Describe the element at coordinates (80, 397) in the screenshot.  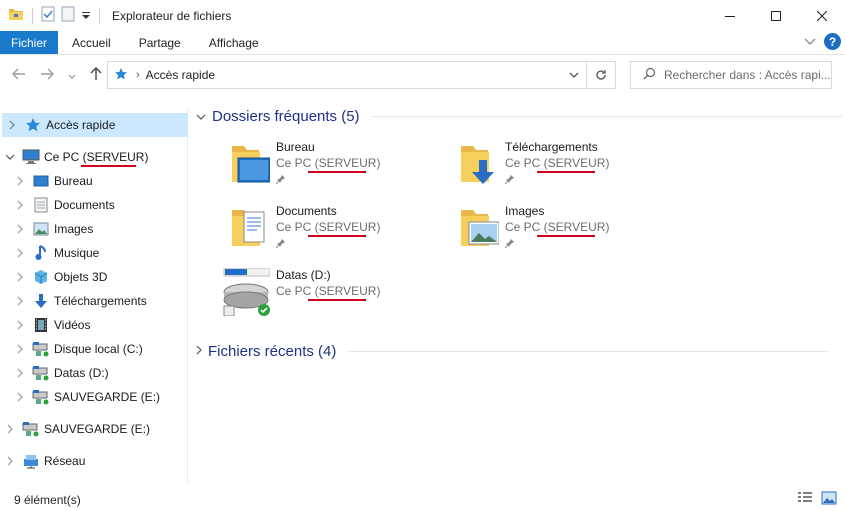
I see `sidebar-item-sauvegarde-e: SAUVEGARDE (E:)` at that location.